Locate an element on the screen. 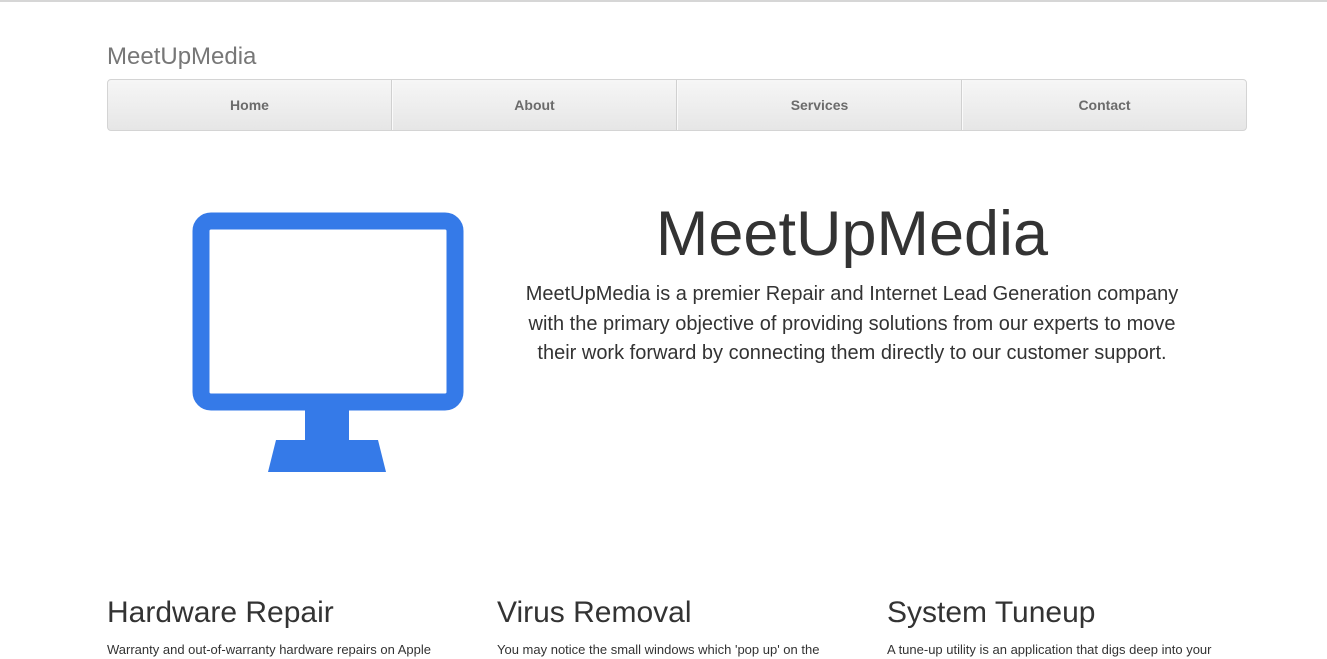  feature-title: Virus Removal is located at coordinates (594, 612).